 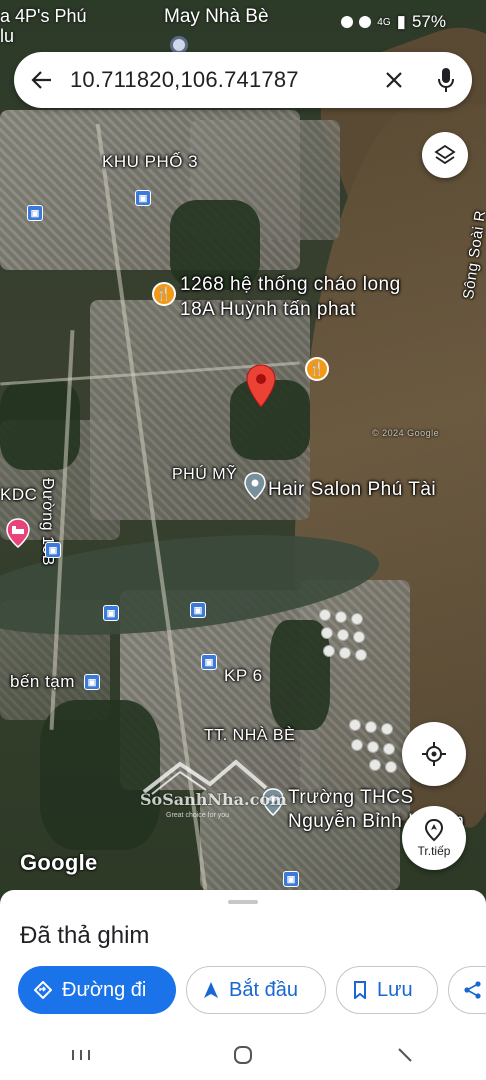 What do you see at coordinates (406, 433) in the screenshot?
I see `map-copyright-ghost: © 2024 Google` at bounding box center [406, 433].